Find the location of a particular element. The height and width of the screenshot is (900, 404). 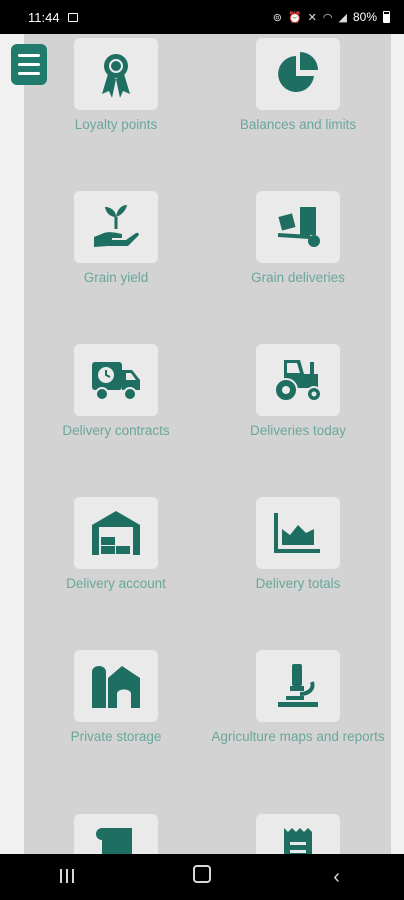

hand-seedling-icon is located at coordinates (116, 226).